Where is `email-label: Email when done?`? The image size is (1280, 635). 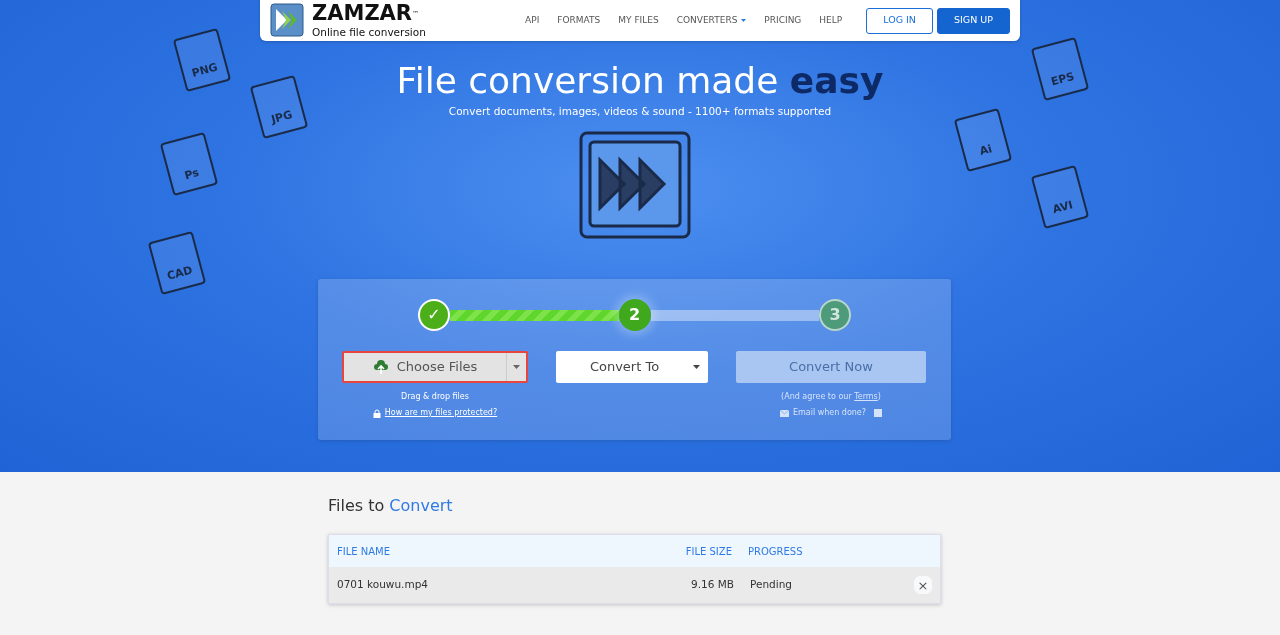
email-label: Email when done? is located at coordinates (829, 413).